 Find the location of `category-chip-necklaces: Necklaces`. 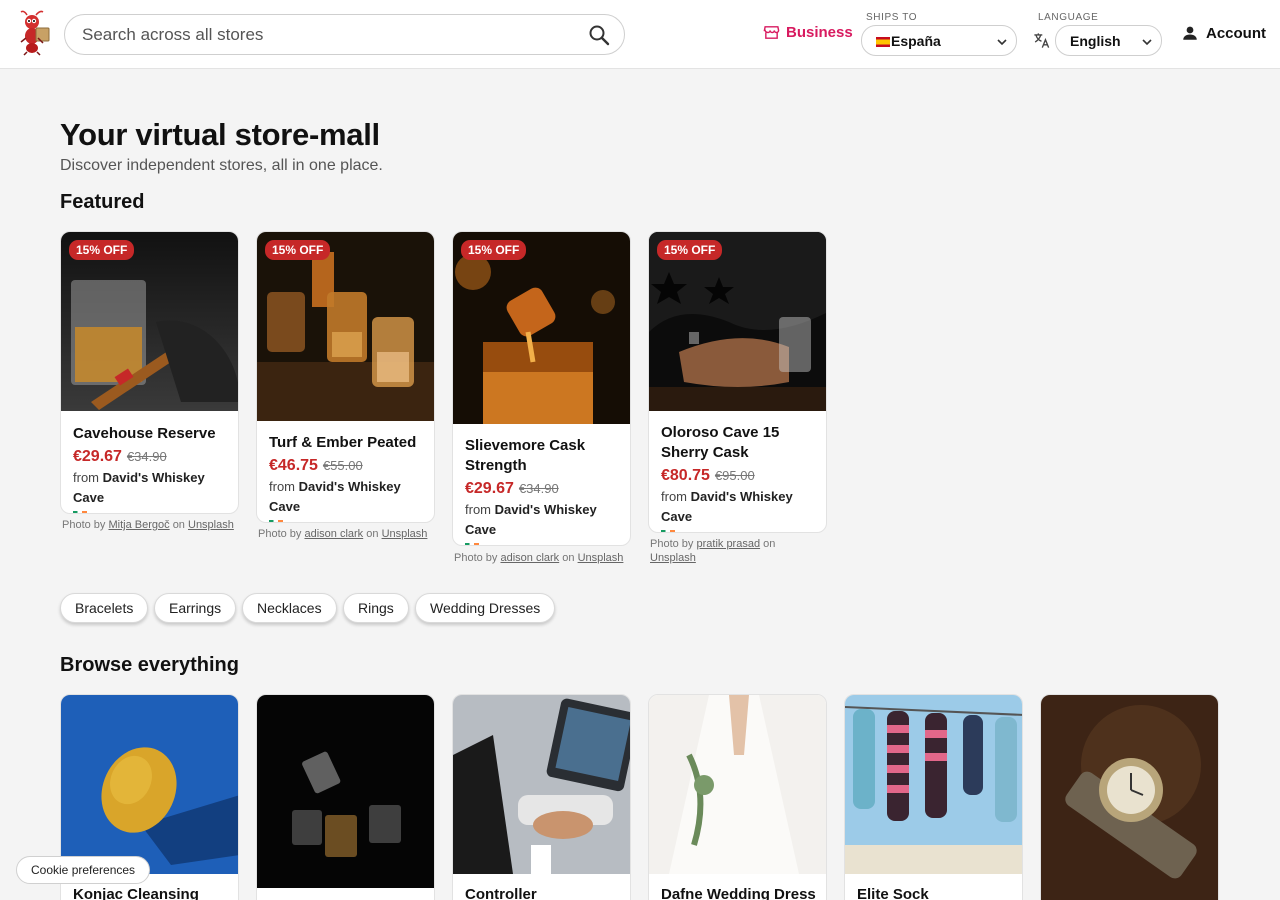

category-chip-necklaces: Necklaces is located at coordinates (289, 608).